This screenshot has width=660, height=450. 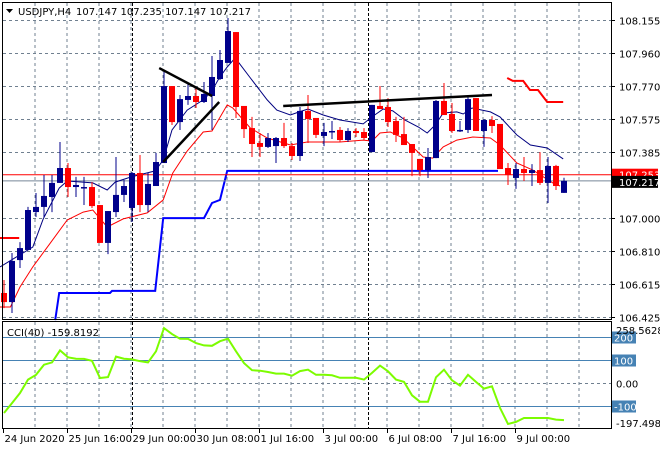 What do you see at coordinates (101, 439) in the screenshot?
I see `time-label: 25 Jun 16:00` at bounding box center [101, 439].